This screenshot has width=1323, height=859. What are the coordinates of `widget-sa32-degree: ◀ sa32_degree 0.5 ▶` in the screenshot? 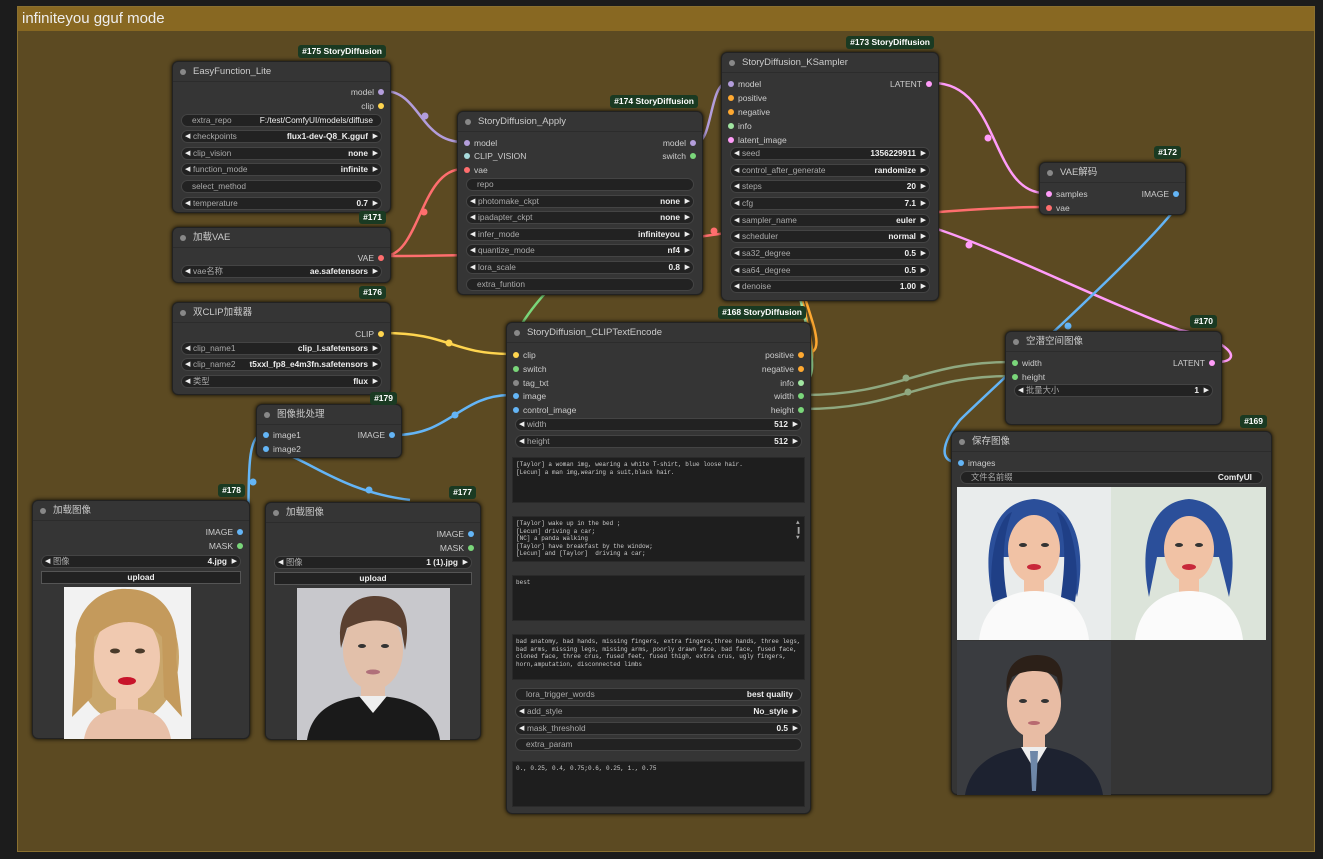 It's located at (830, 253).